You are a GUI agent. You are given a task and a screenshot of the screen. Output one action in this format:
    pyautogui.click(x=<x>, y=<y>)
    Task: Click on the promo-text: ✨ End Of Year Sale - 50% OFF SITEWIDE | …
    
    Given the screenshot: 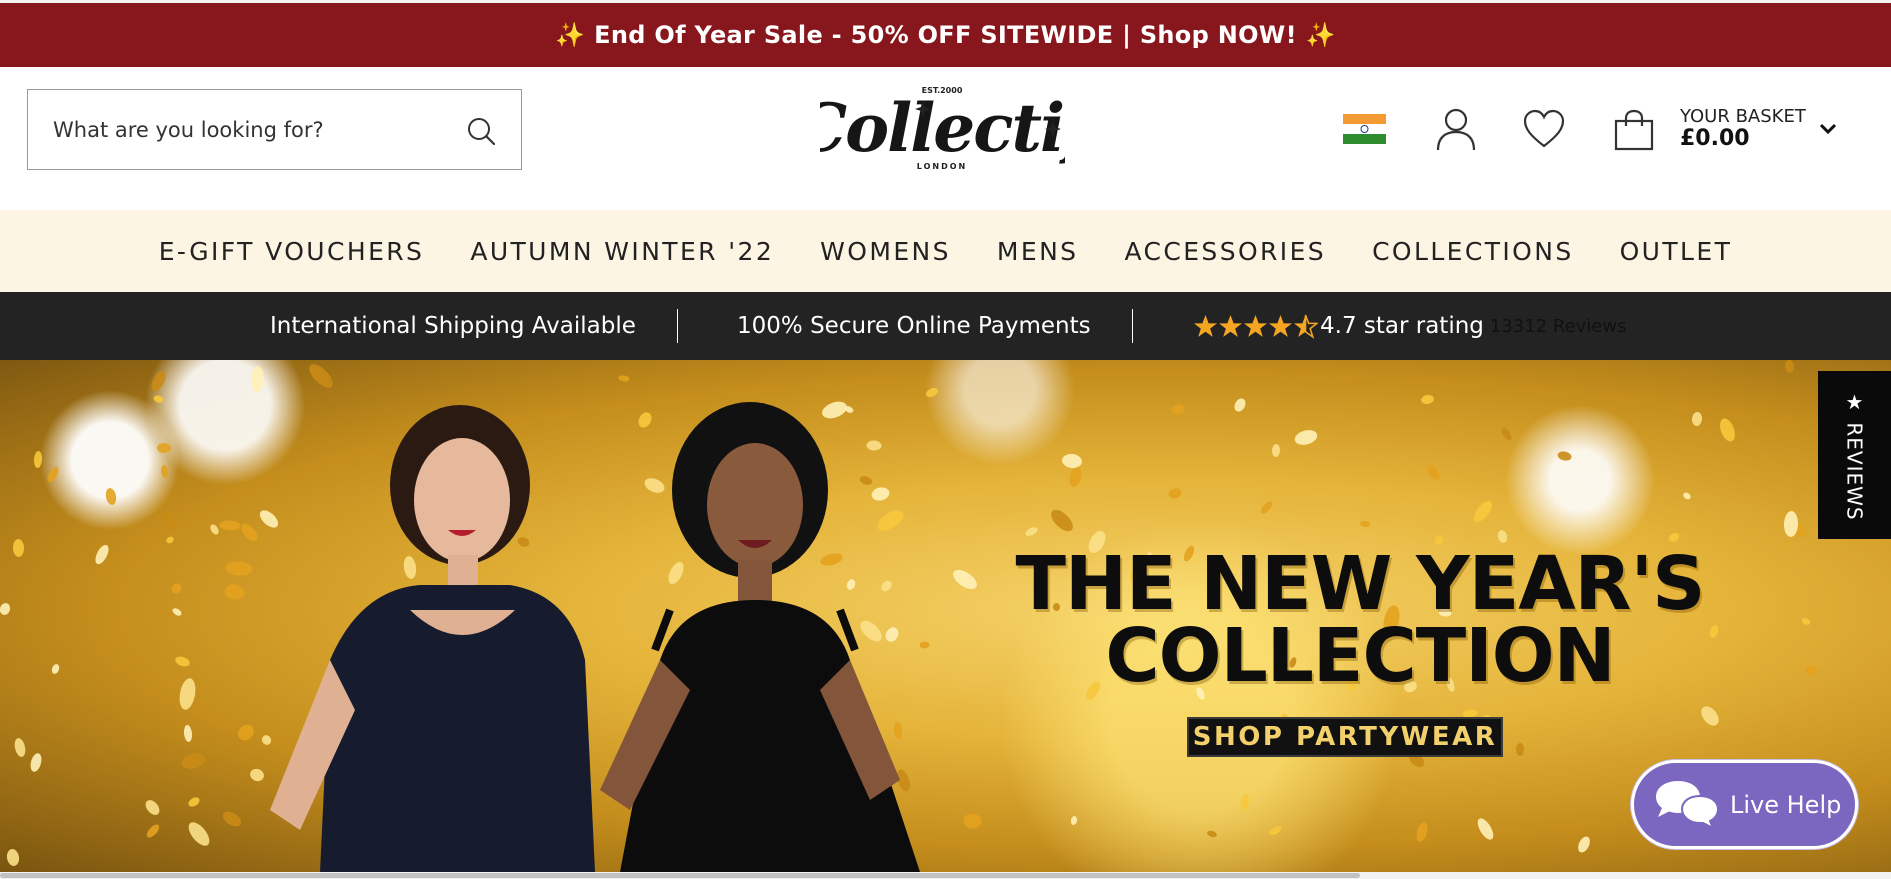 What is the action you would take?
    pyautogui.click(x=945, y=35)
    